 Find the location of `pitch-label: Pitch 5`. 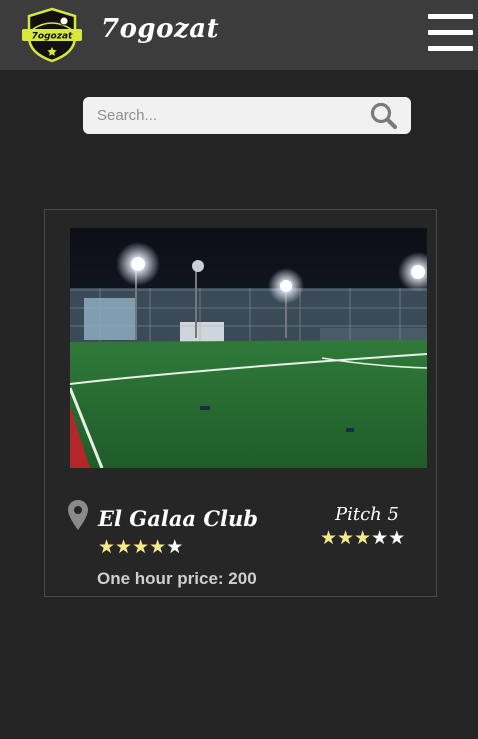

pitch-label: Pitch 5 is located at coordinates (367, 514).